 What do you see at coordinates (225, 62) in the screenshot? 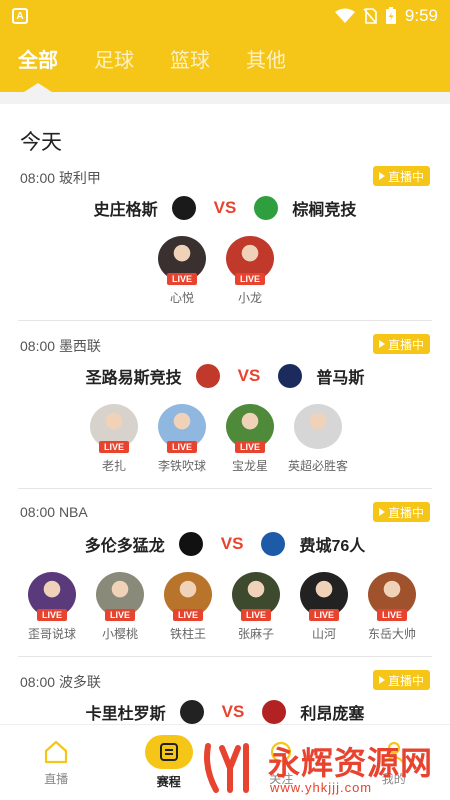
I see `category-tabs: 全部 足球 篮球 其他` at bounding box center [225, 62].